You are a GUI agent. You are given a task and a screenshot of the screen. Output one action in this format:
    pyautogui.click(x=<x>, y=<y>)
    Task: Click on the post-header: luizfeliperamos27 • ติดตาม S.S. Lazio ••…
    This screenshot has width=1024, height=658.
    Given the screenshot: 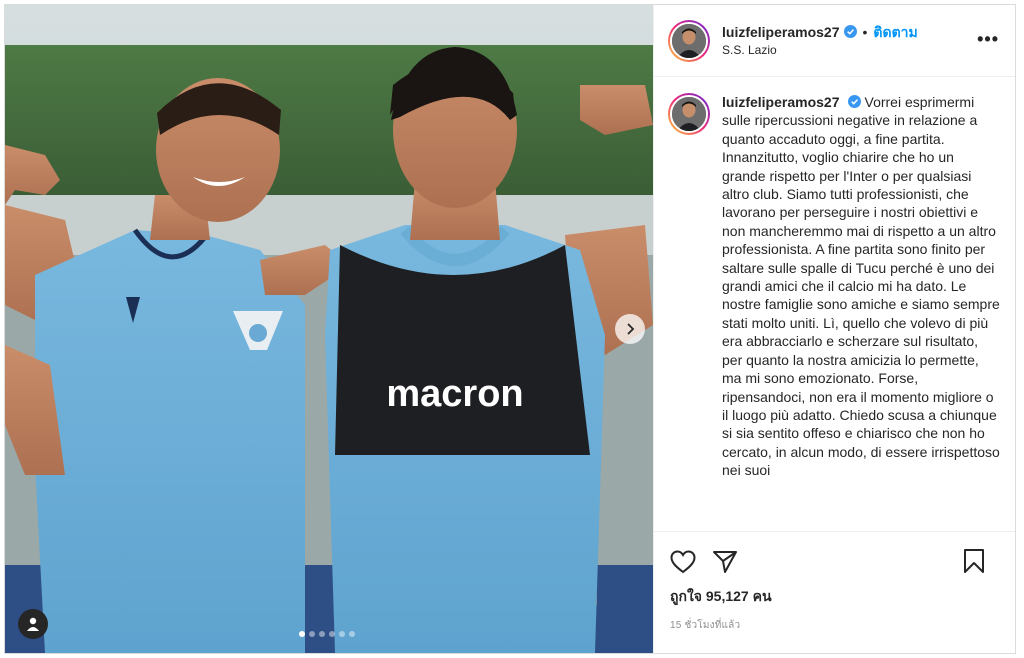 What is the action you would take?
    pyautogui.click(x=834, y=41)
    